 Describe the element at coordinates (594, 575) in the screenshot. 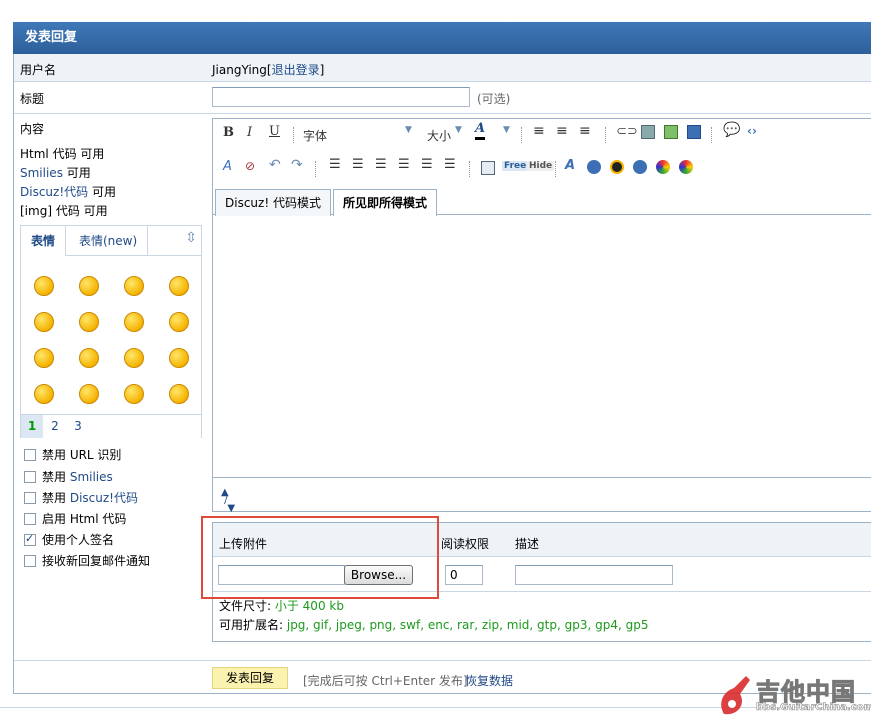

I see `description-input` at that location.